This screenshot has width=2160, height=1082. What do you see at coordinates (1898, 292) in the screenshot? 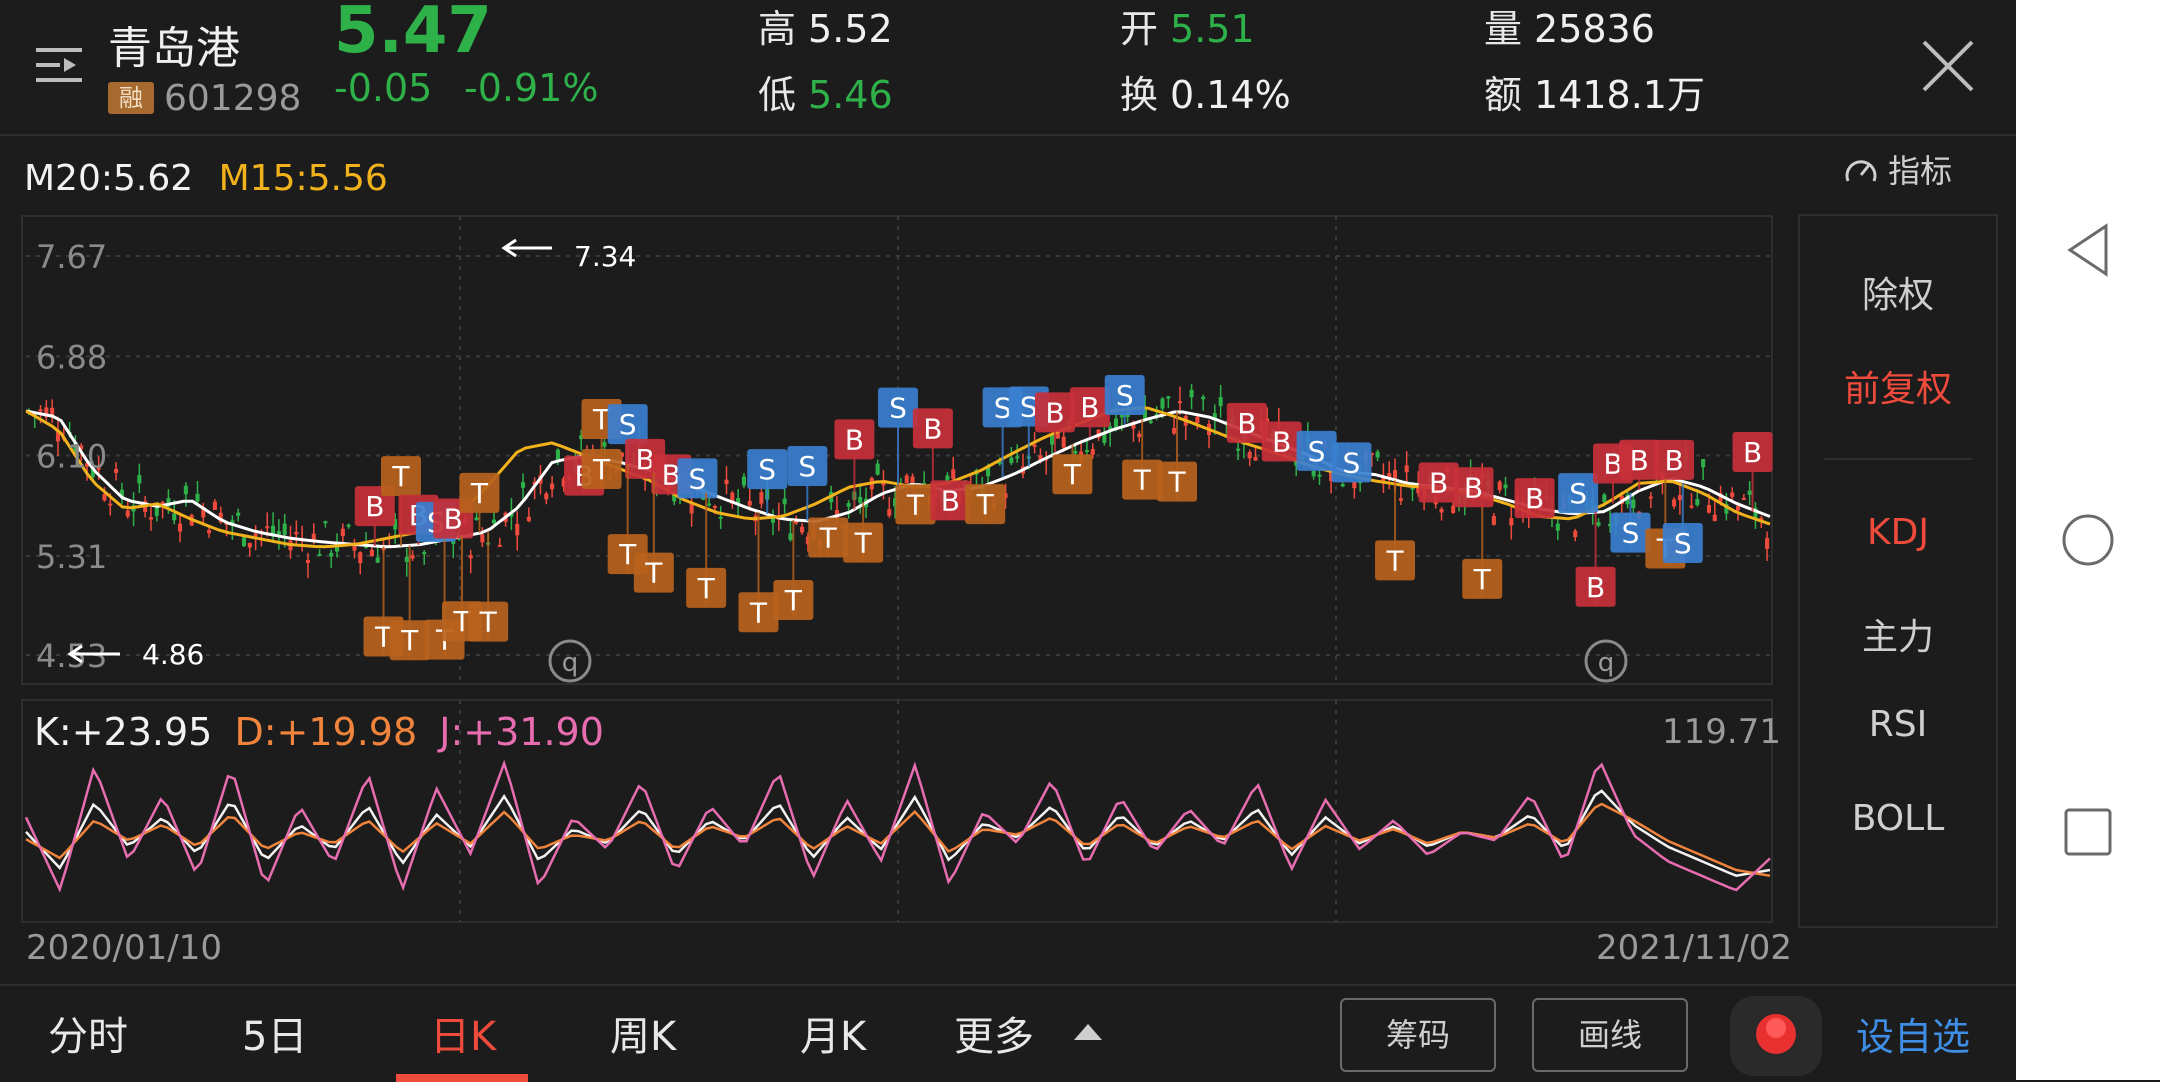
I see `option-ex-rights: 除权` at bounding box center [1898, 292].